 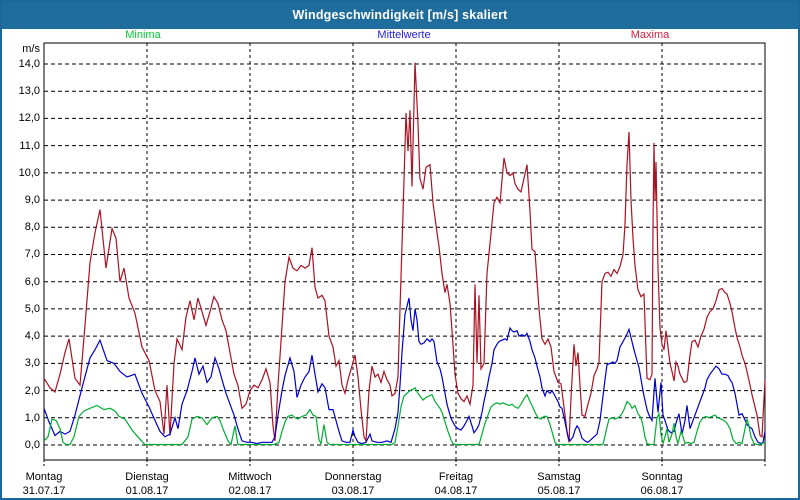 I want to click on y-tick-label: 6,0, so click(x=32, y=281).